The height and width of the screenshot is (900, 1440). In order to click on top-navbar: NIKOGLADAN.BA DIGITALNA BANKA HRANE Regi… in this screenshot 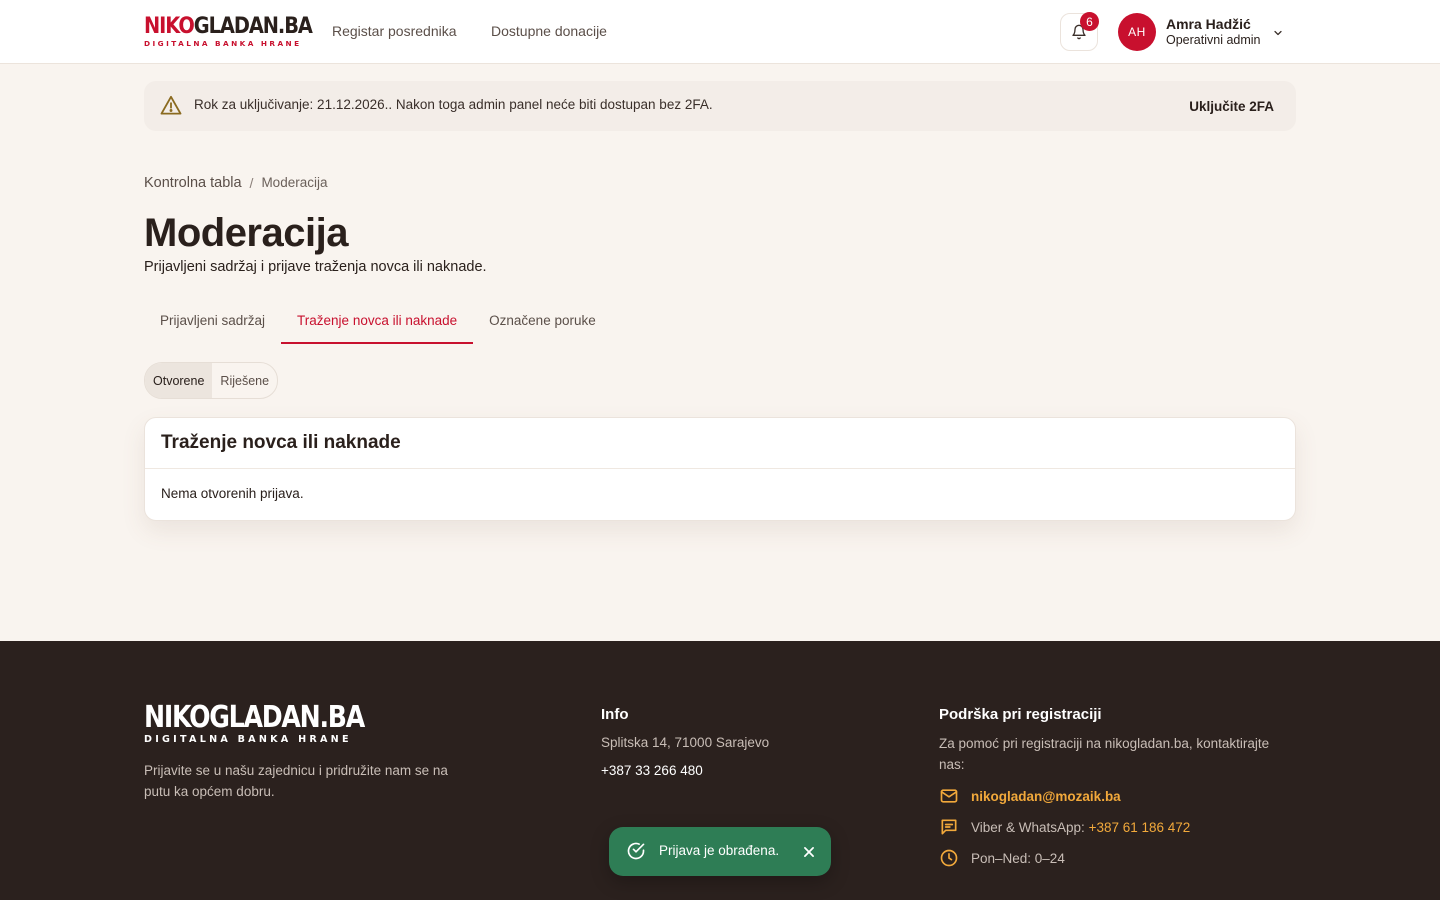, I will do `click(720, 32)`.